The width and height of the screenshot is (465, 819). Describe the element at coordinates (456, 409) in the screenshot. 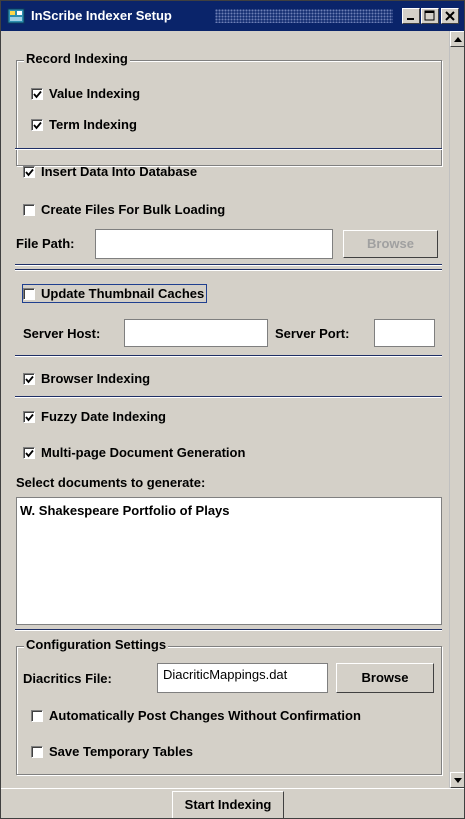

I see `vertical-scrollbar` at that location.